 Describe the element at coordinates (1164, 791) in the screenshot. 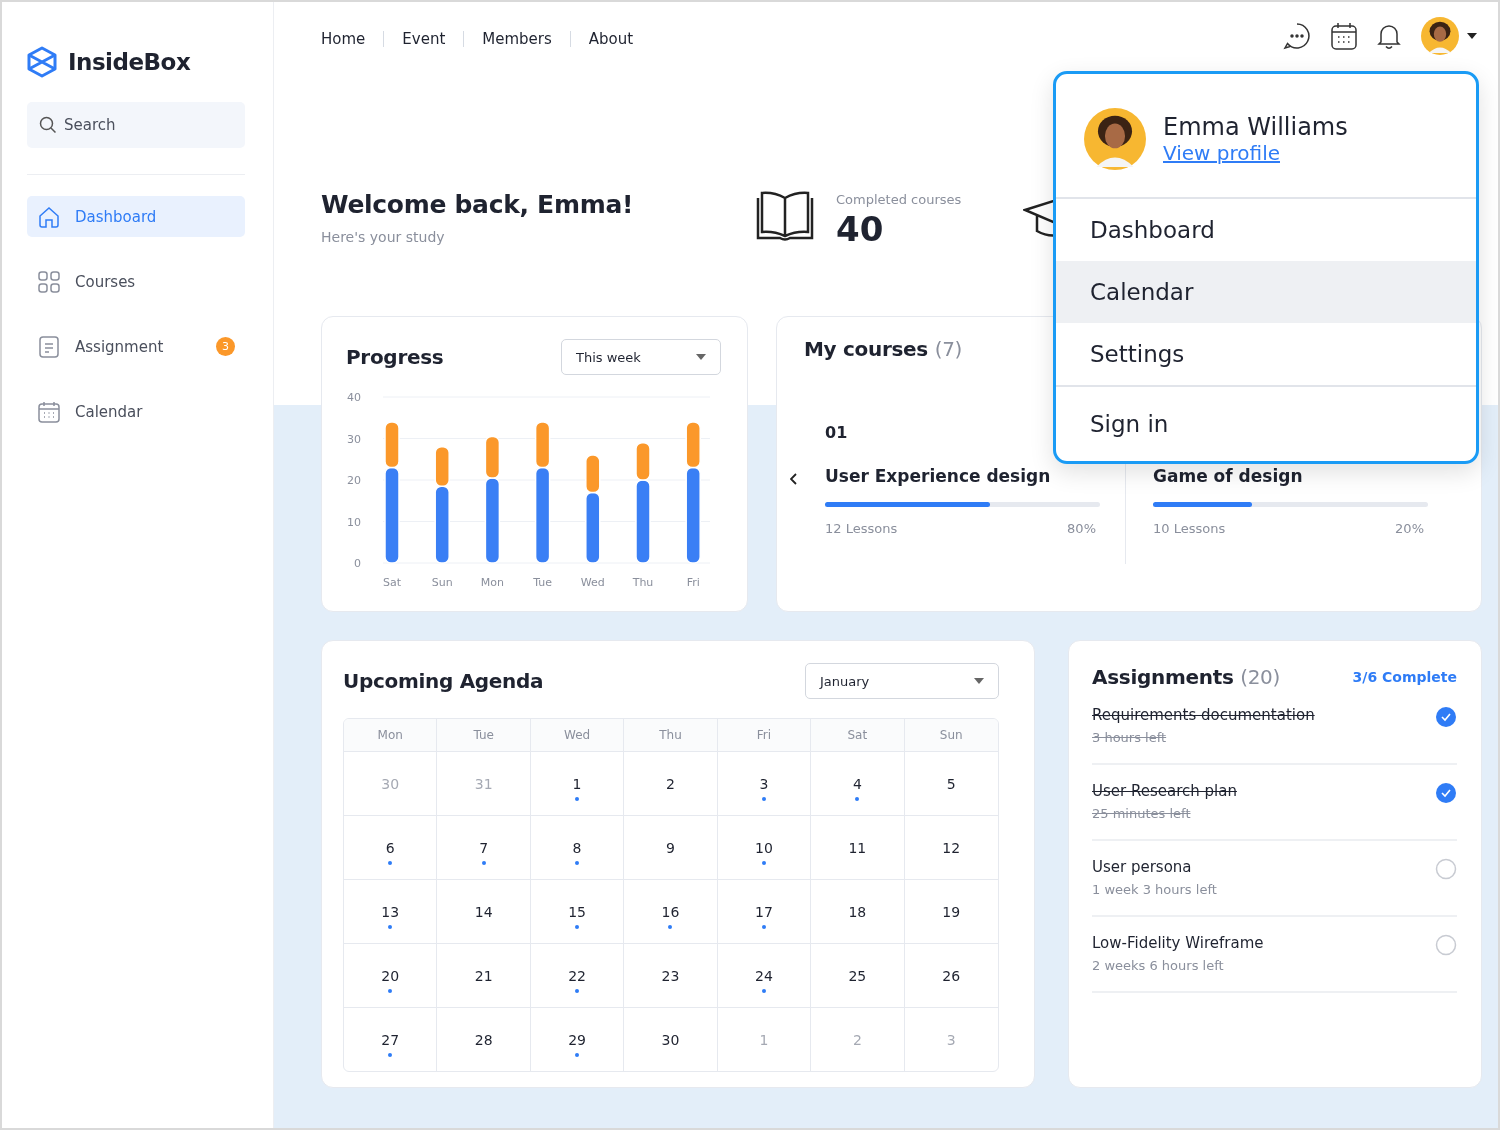

I see `assignment-title: User Research plan` at that location.